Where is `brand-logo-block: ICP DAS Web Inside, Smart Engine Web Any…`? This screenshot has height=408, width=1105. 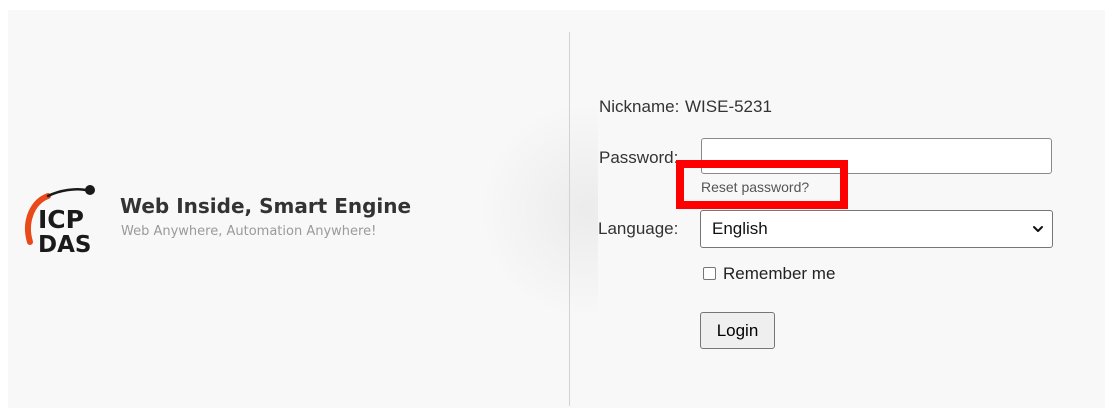 brand-logo-block: ICP DAS Web Inside, Smart Engine Web Any… is located at coordinates (230, 220).